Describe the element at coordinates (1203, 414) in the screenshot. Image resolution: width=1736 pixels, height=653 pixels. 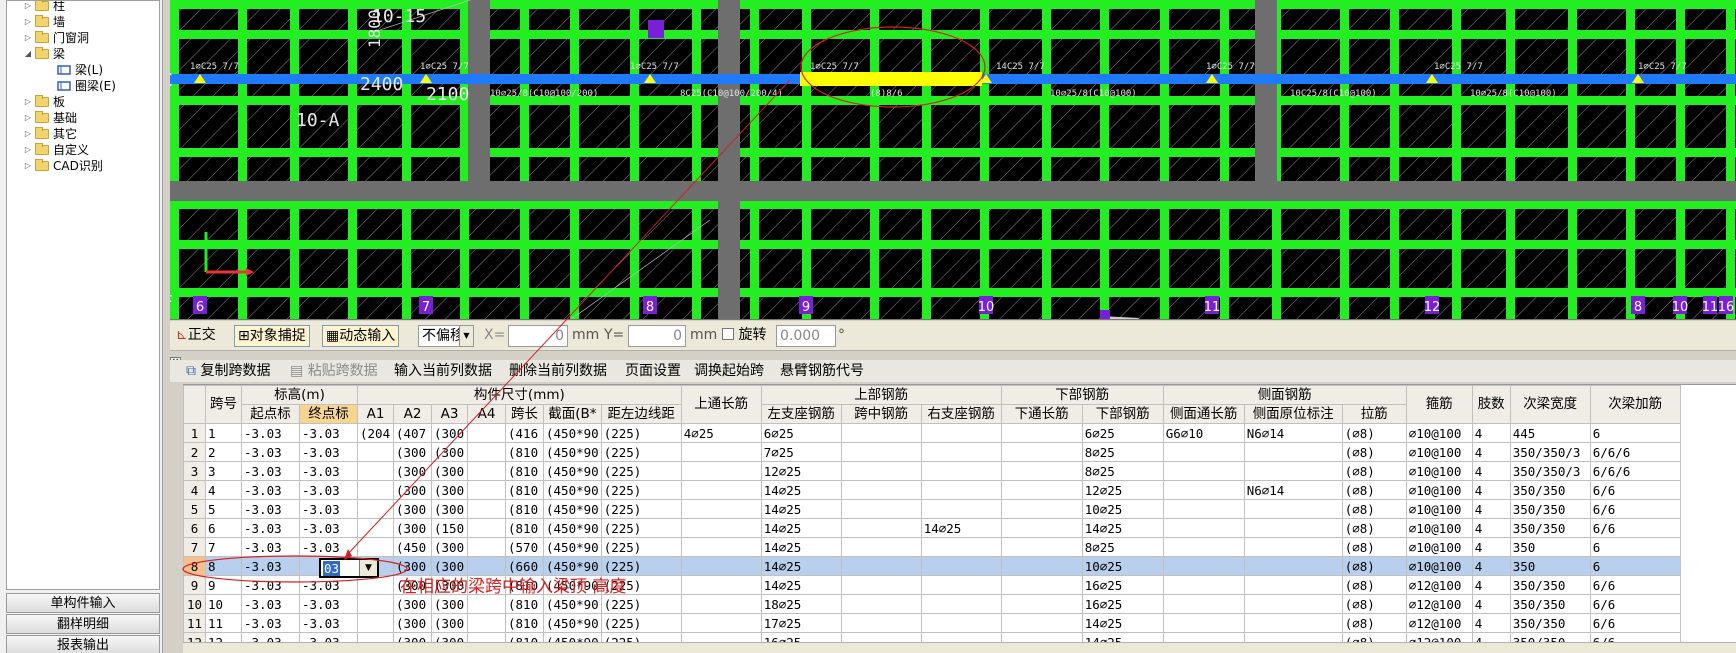
I see `column-header: 侧面通长筋` at that location.